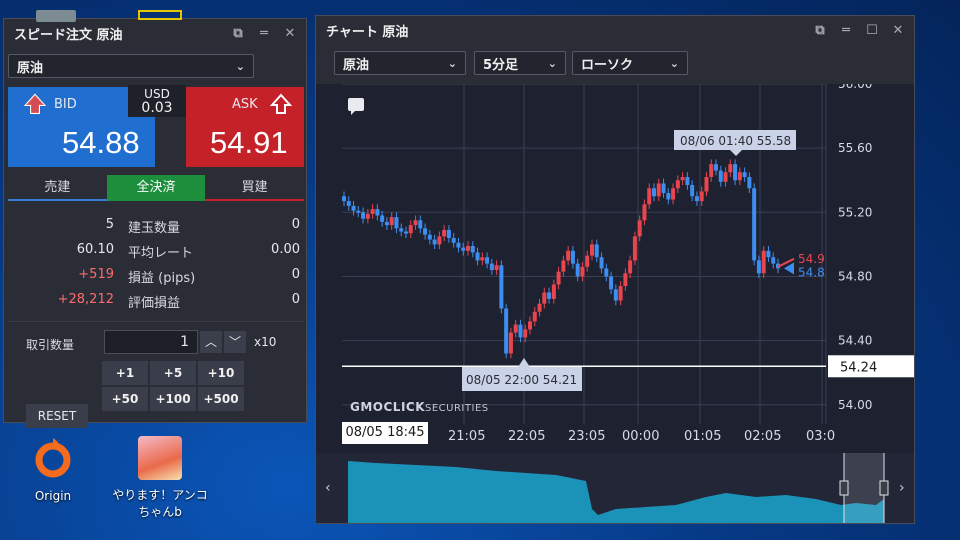 This screenshot has height=540, width=960. I want to click on x-tick-label: 21:05, so click(466, 436).